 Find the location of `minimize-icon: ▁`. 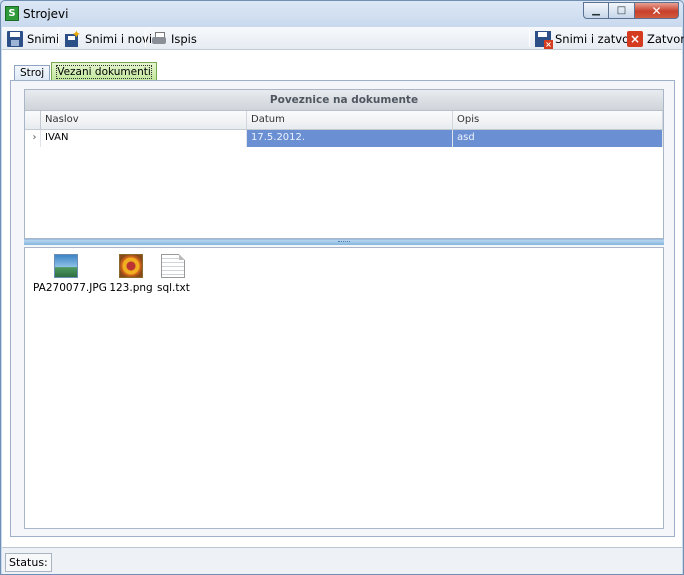

minimize-icon: ▁ is located at coordinates (596, 10).